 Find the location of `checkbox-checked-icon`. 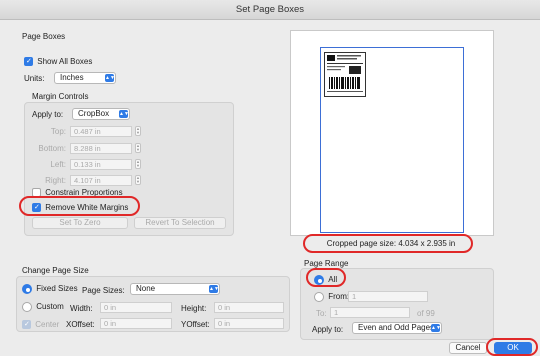

checkbox-checked-icon is located at coordinates (28, 62).